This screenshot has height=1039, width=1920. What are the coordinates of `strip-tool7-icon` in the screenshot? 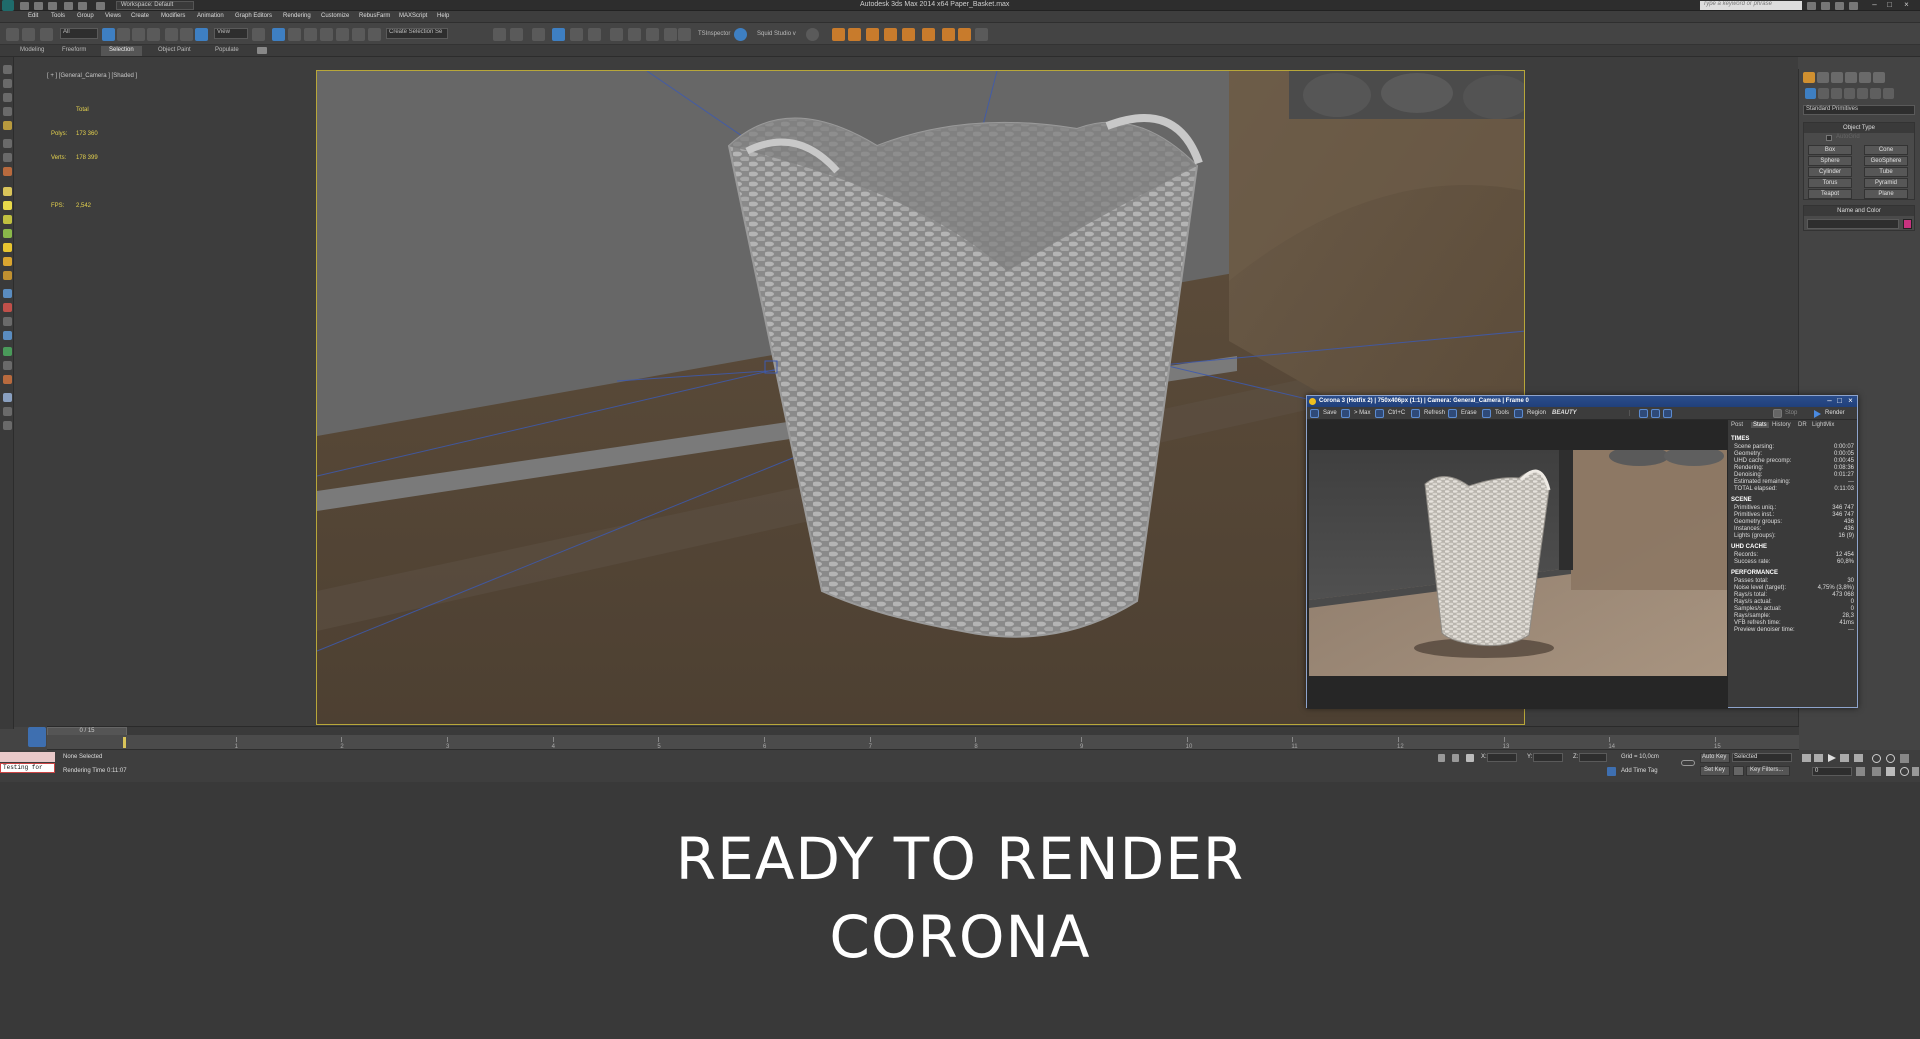 It's located at (7, 379).